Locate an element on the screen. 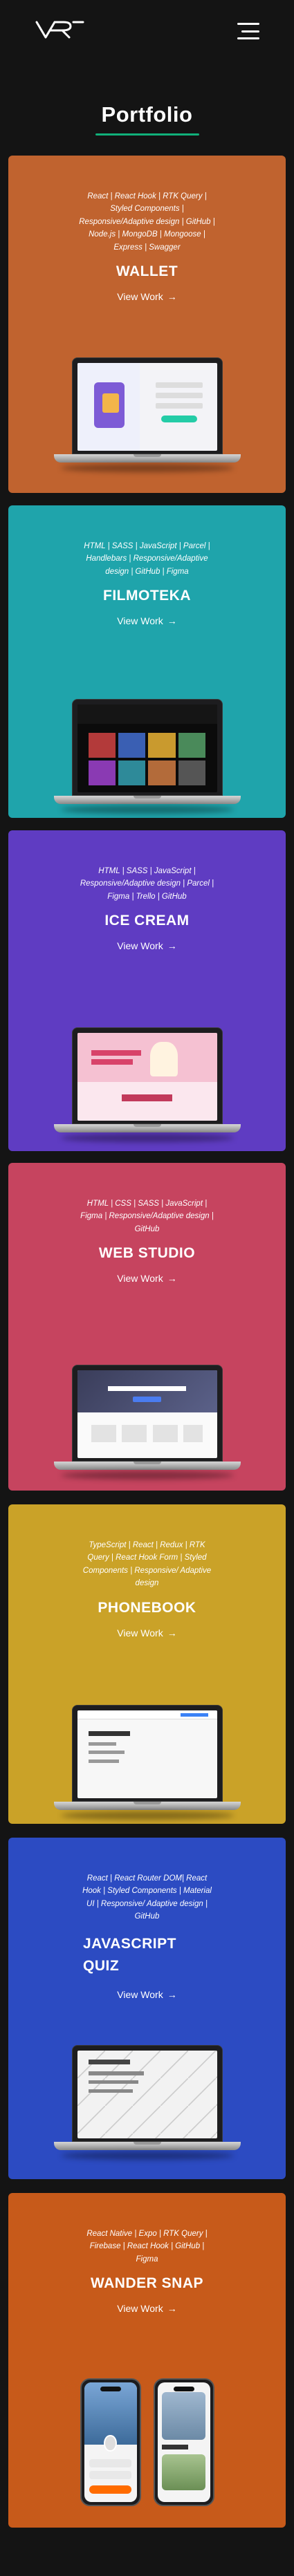  project-title: FILMOTEKA is located at coordinates (147, 596).